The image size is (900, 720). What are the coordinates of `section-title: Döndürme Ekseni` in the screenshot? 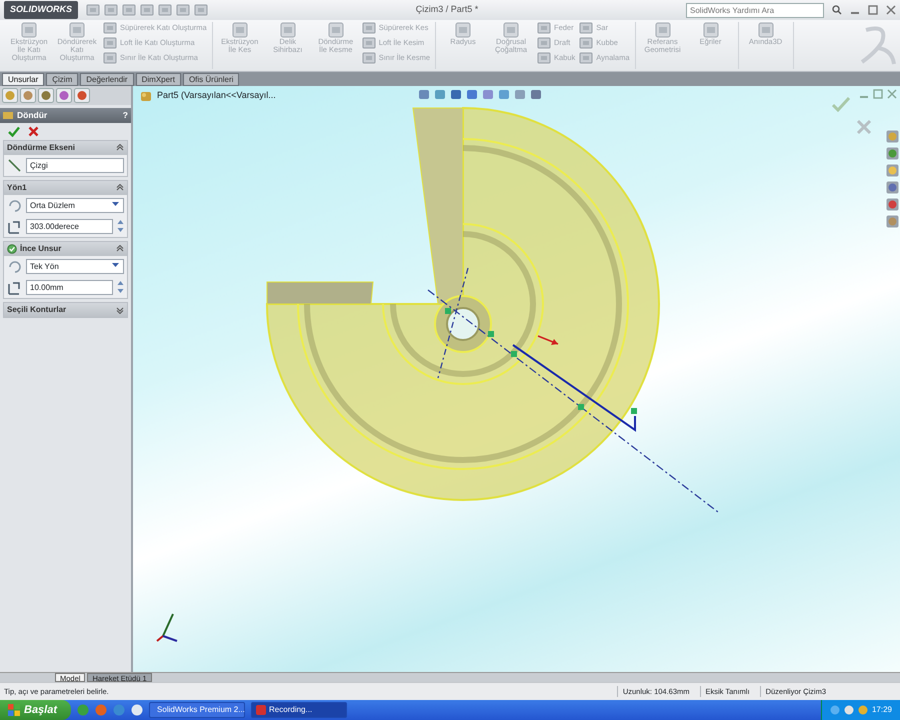 It's located at (41, 148).